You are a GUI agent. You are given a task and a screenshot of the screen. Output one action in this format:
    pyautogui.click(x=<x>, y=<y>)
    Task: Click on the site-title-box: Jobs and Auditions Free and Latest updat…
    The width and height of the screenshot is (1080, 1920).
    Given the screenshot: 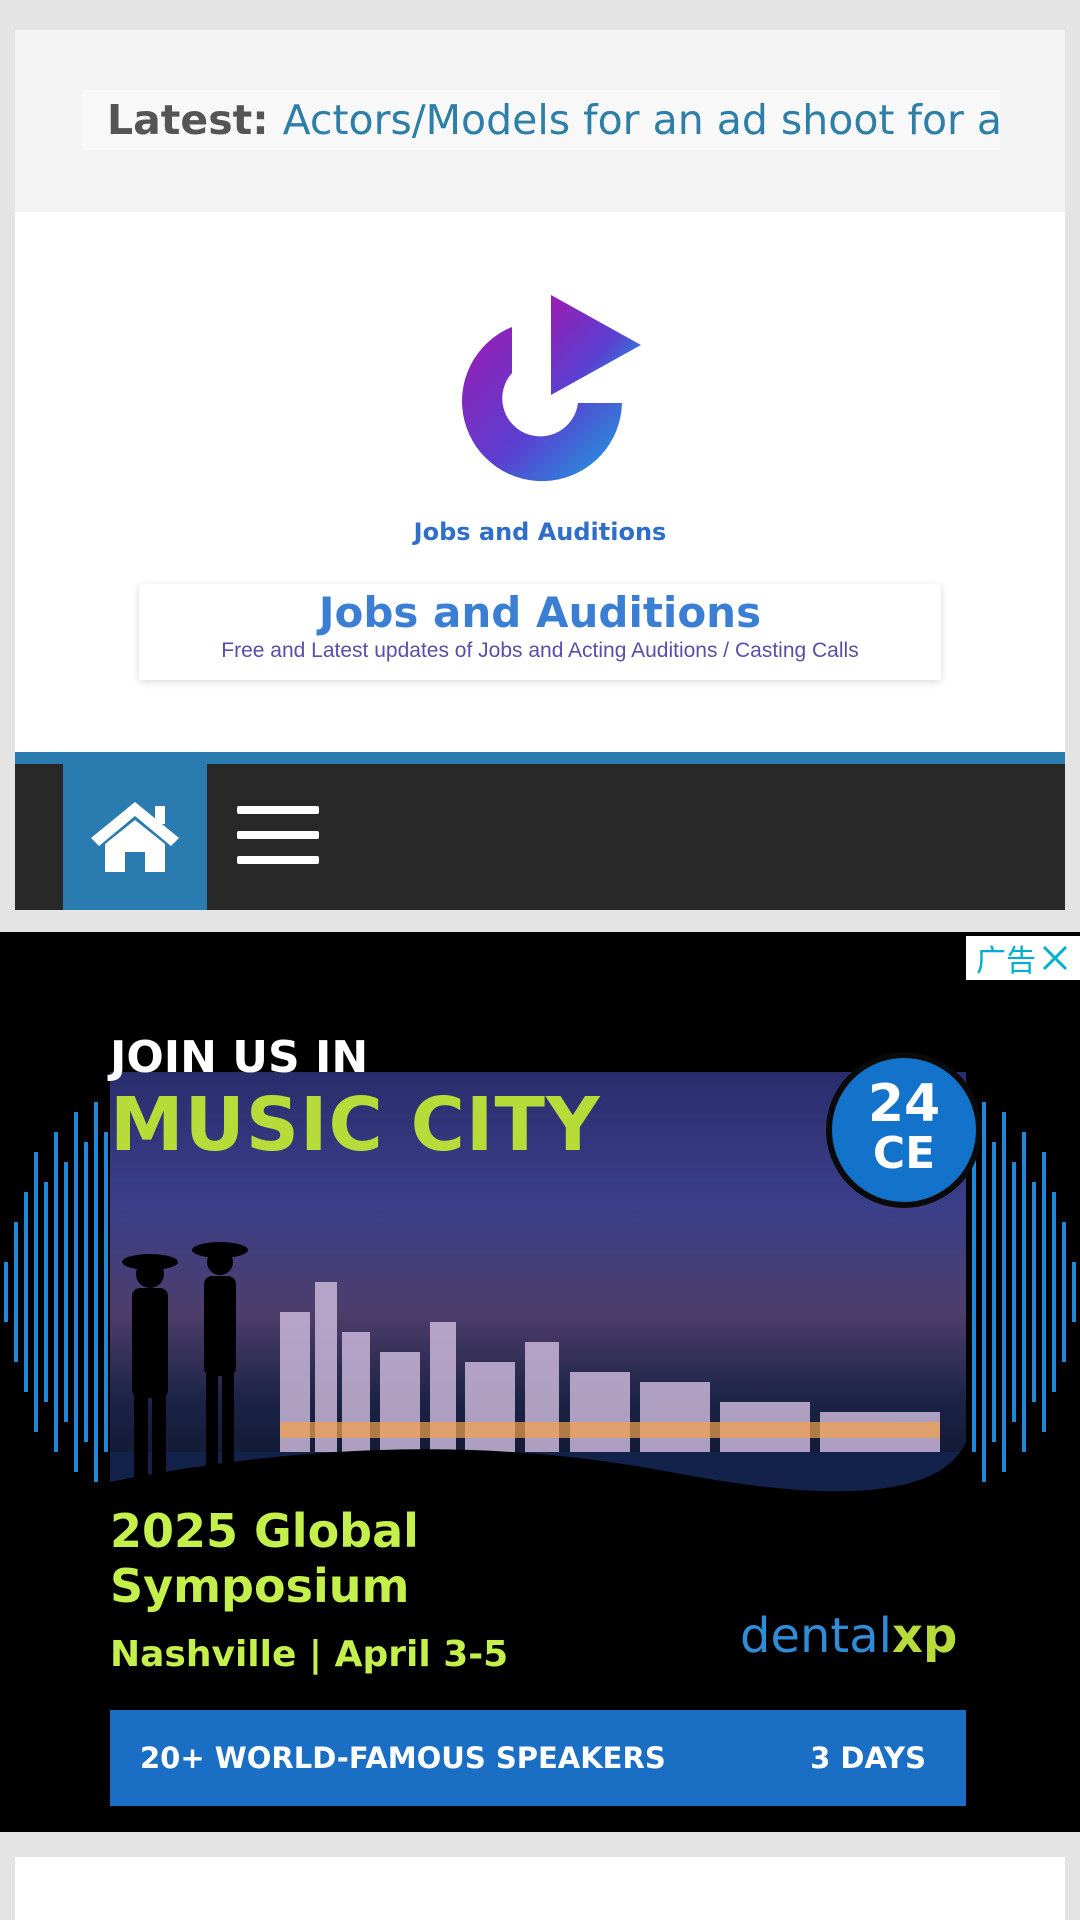 What is the action you would take?
    pyautogui.click(x=540, y=632)
    